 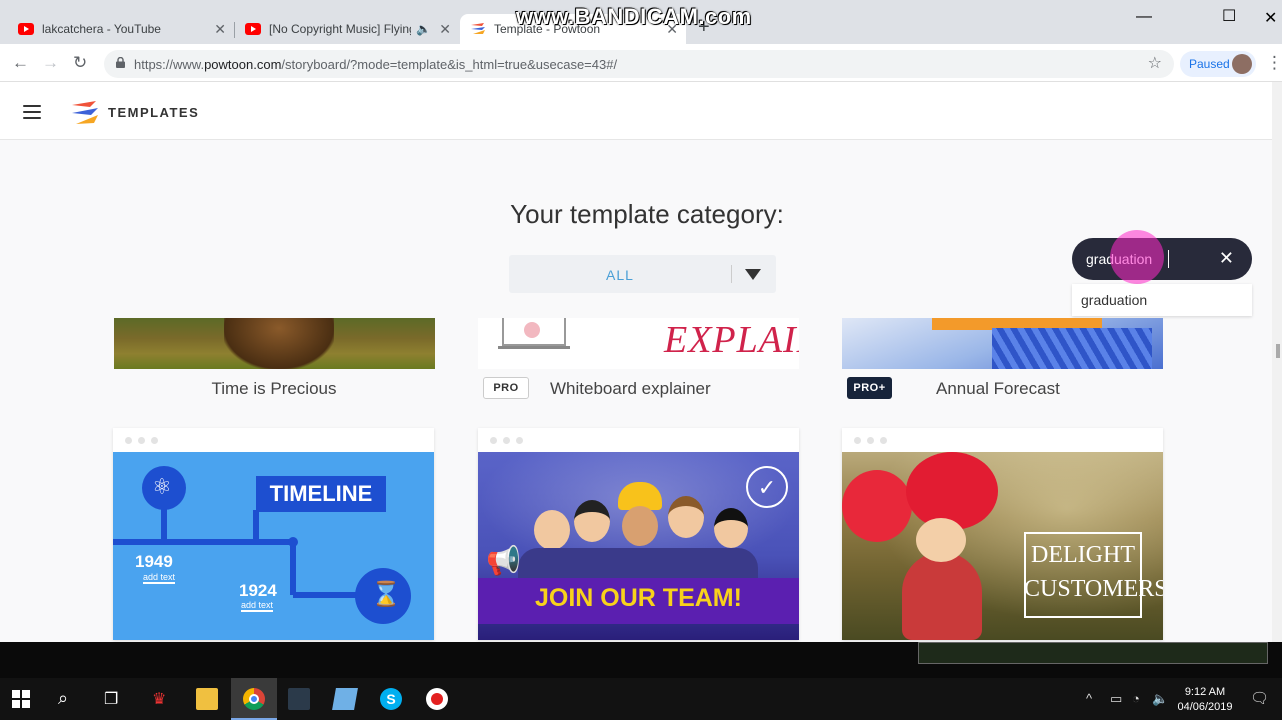 What do you see at coordinates (1168, 259) in the screenshot?
I see `text-caret` at bounding box center [1168, 259].